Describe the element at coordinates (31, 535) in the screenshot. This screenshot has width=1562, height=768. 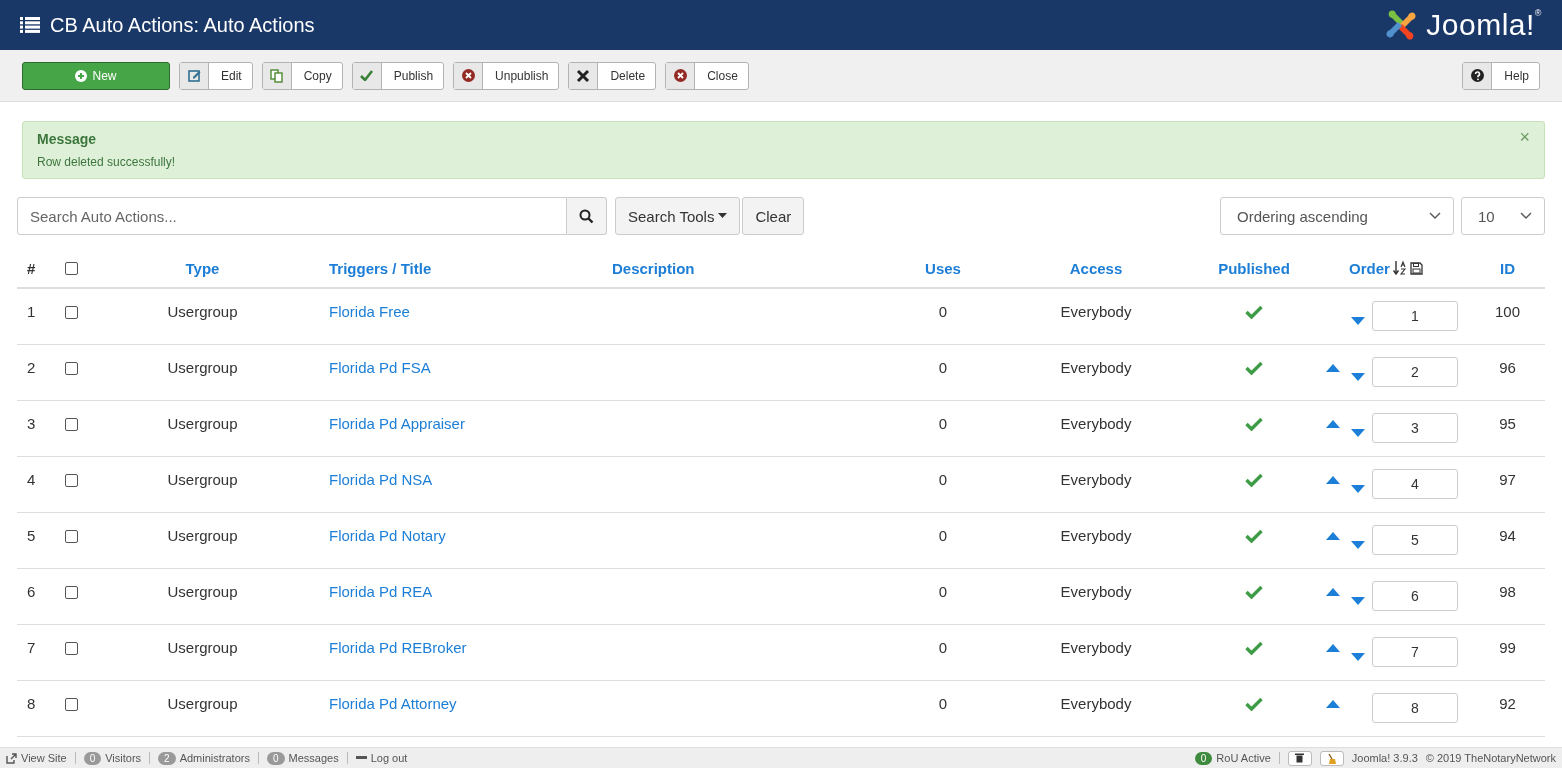
I see `table-cell: 5` at that location.